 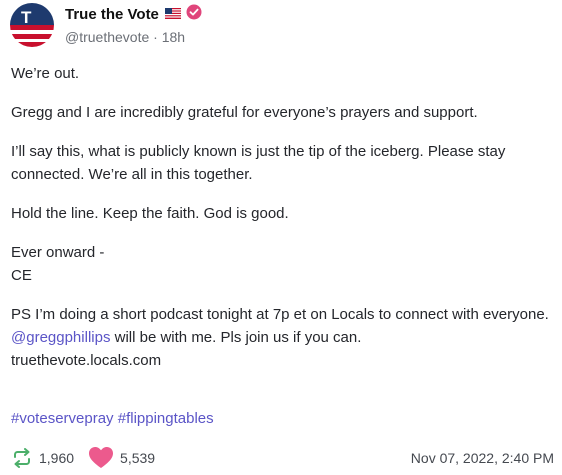 I want to click on like-stat: 5,539, so click(x=121, y=458).